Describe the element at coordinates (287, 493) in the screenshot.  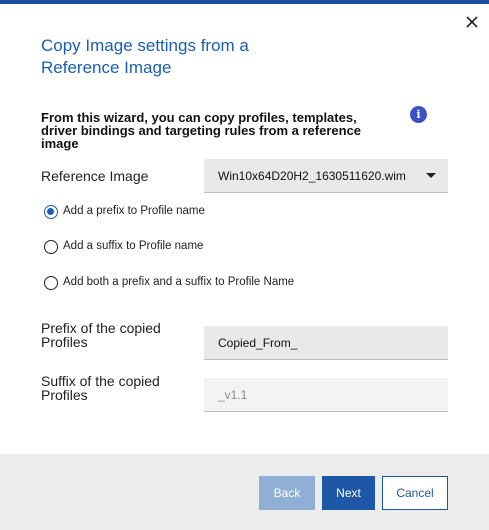
I see `back-button: Back` at that location.